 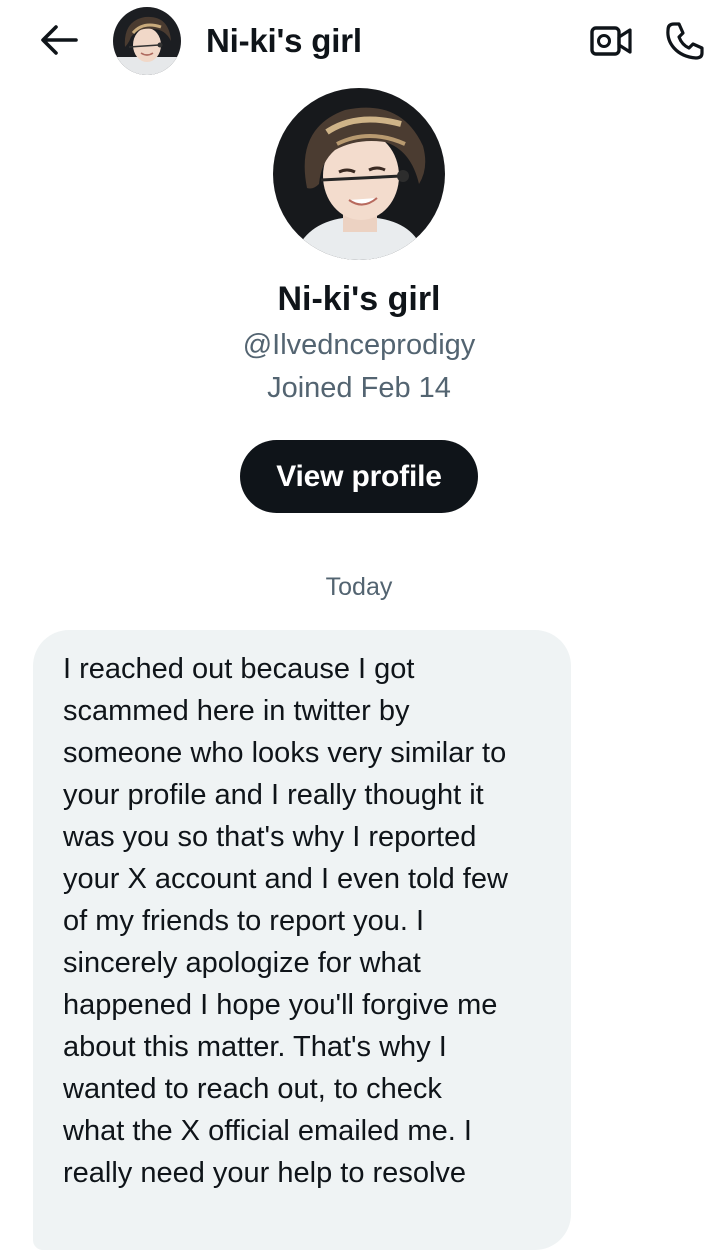 What do you see at coordinates (359, 345) in the screenshot?
I see `profile-handle: @Ilvednceprodigy` at bounding box center [359, 345].